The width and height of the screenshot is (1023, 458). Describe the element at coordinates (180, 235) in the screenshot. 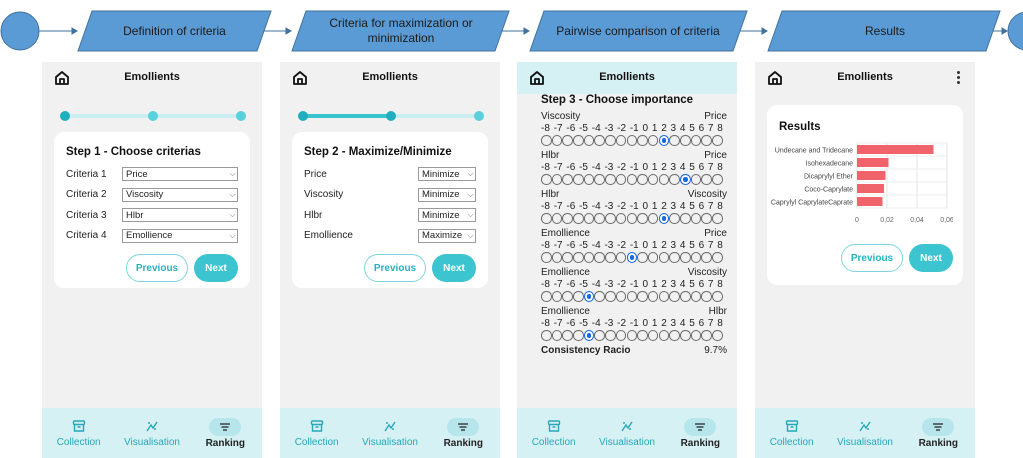

I see `criteria-select: Emollience ⌵` at that location.